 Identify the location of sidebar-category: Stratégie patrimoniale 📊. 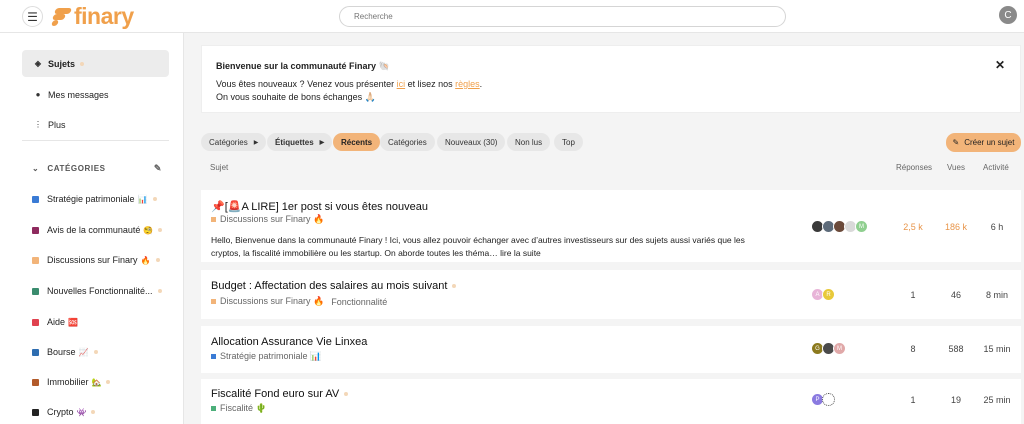
(94, 199).